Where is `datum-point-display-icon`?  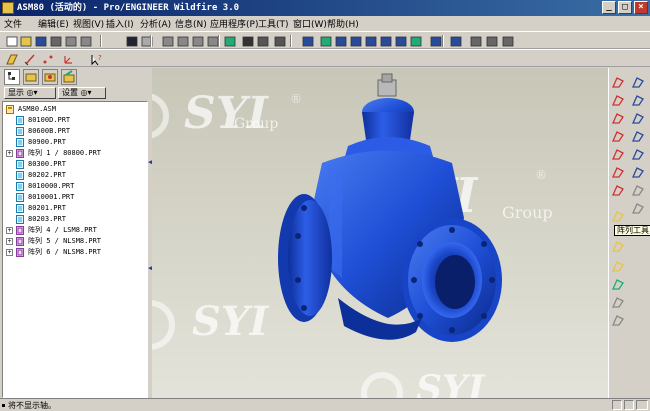
datum-point-display-icon is located at coordinates (47, 58).